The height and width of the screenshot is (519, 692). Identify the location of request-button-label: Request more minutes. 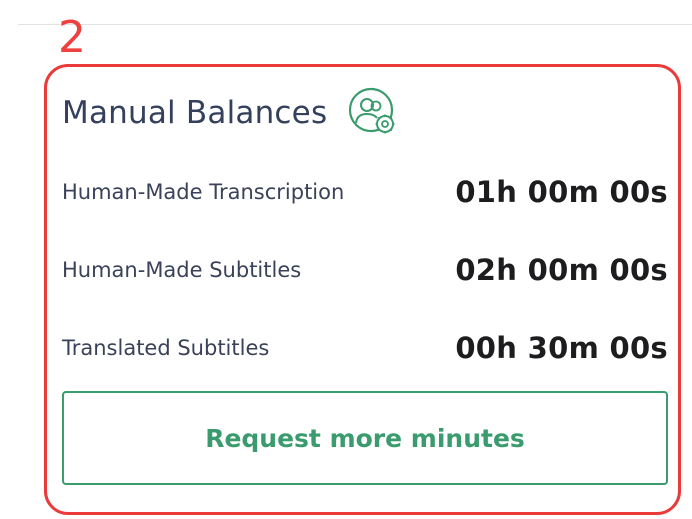
(365, 438).